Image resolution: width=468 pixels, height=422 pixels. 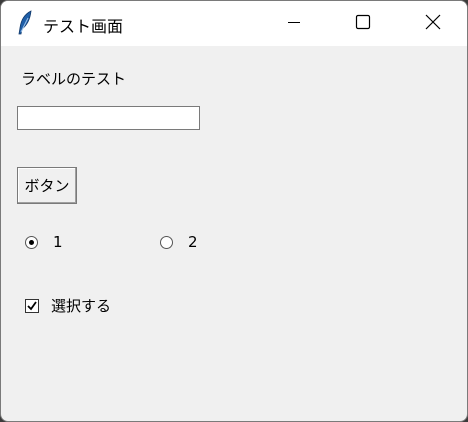 What do you see at coordinates (26, 23) in the screenshot?
I see `feather-icon` at bounding box center [26, 23].